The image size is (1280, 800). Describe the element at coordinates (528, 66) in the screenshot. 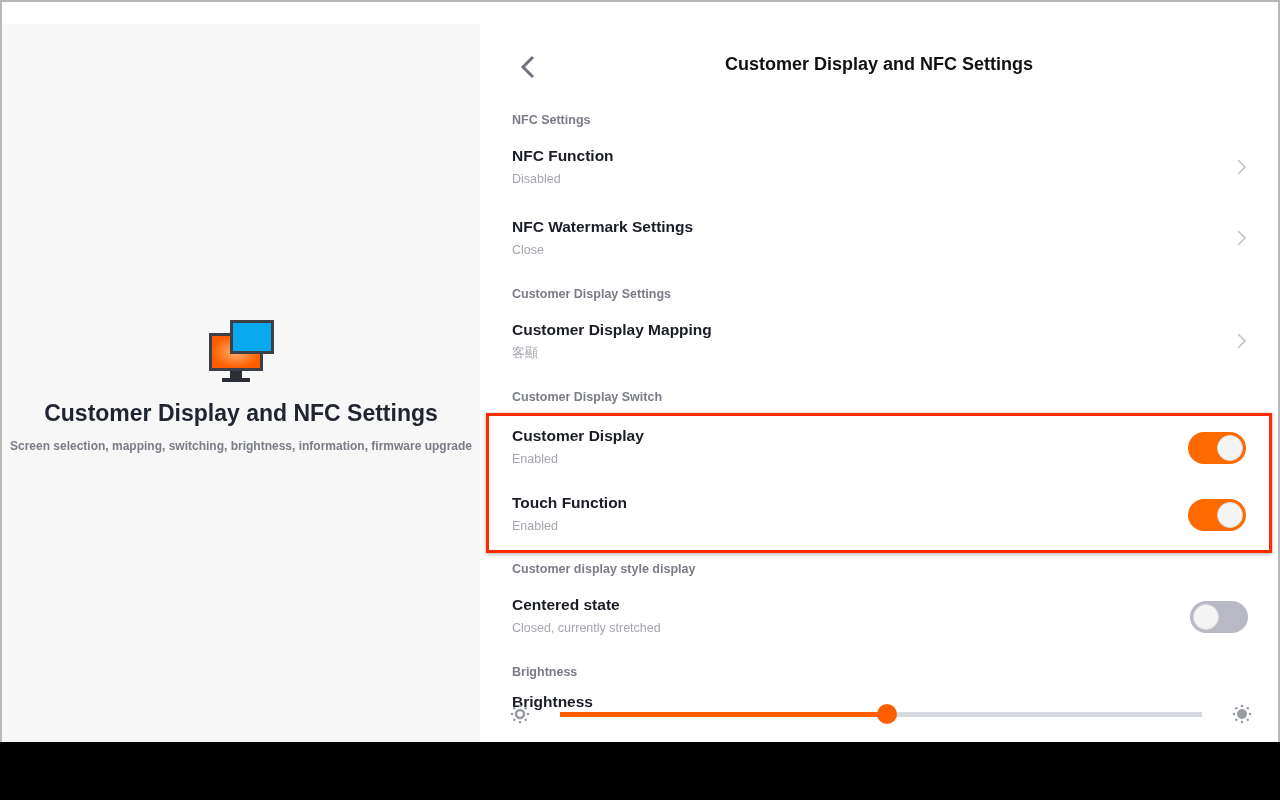

I see `back-icon` at that location.